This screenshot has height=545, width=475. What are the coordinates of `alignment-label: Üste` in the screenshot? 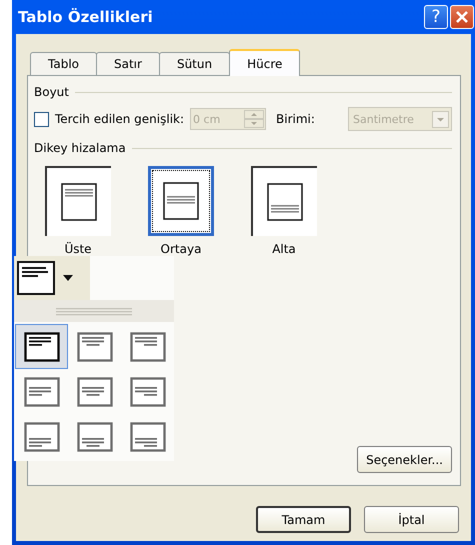 It's located at (78, 249).